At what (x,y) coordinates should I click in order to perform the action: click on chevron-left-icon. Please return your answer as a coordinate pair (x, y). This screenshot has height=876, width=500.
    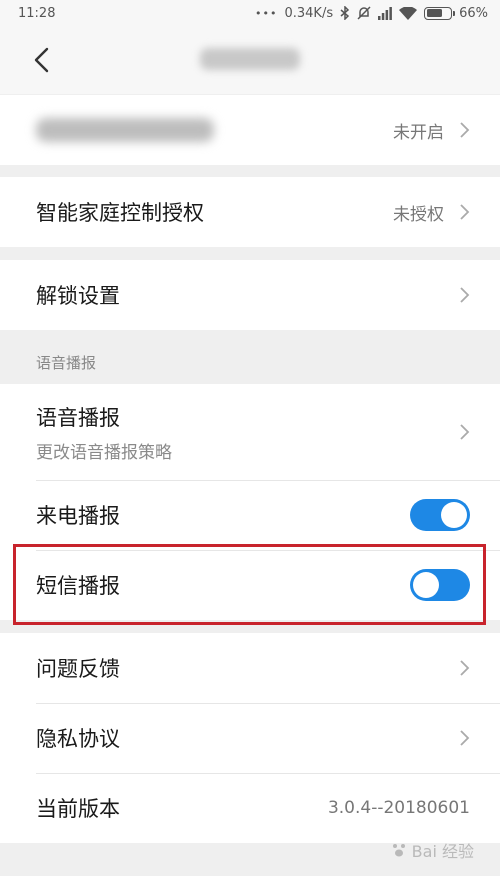
    Looking at the image, I should click on (42, 60).